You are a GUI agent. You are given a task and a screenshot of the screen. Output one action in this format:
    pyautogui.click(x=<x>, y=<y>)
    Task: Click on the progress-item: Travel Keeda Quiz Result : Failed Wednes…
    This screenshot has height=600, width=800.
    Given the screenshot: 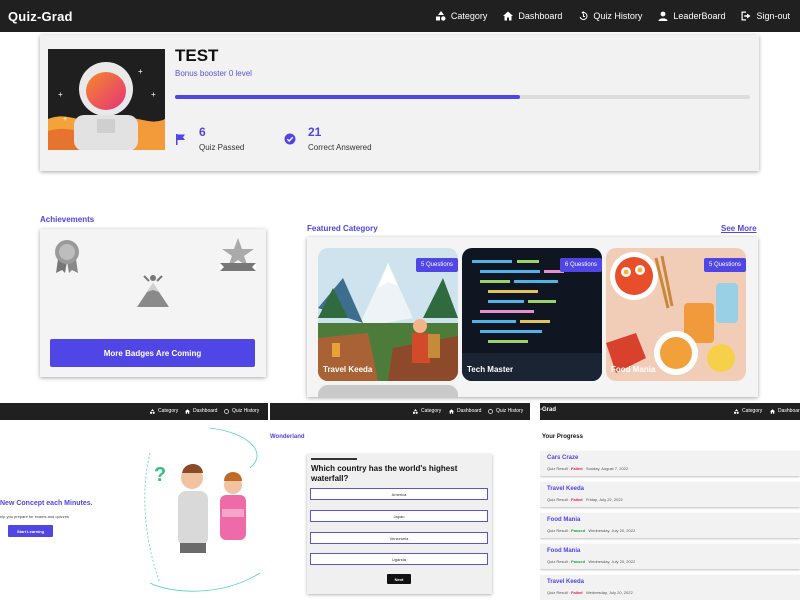 What is the action you would take?
    pyautogui.click(x=670, y=587)
    